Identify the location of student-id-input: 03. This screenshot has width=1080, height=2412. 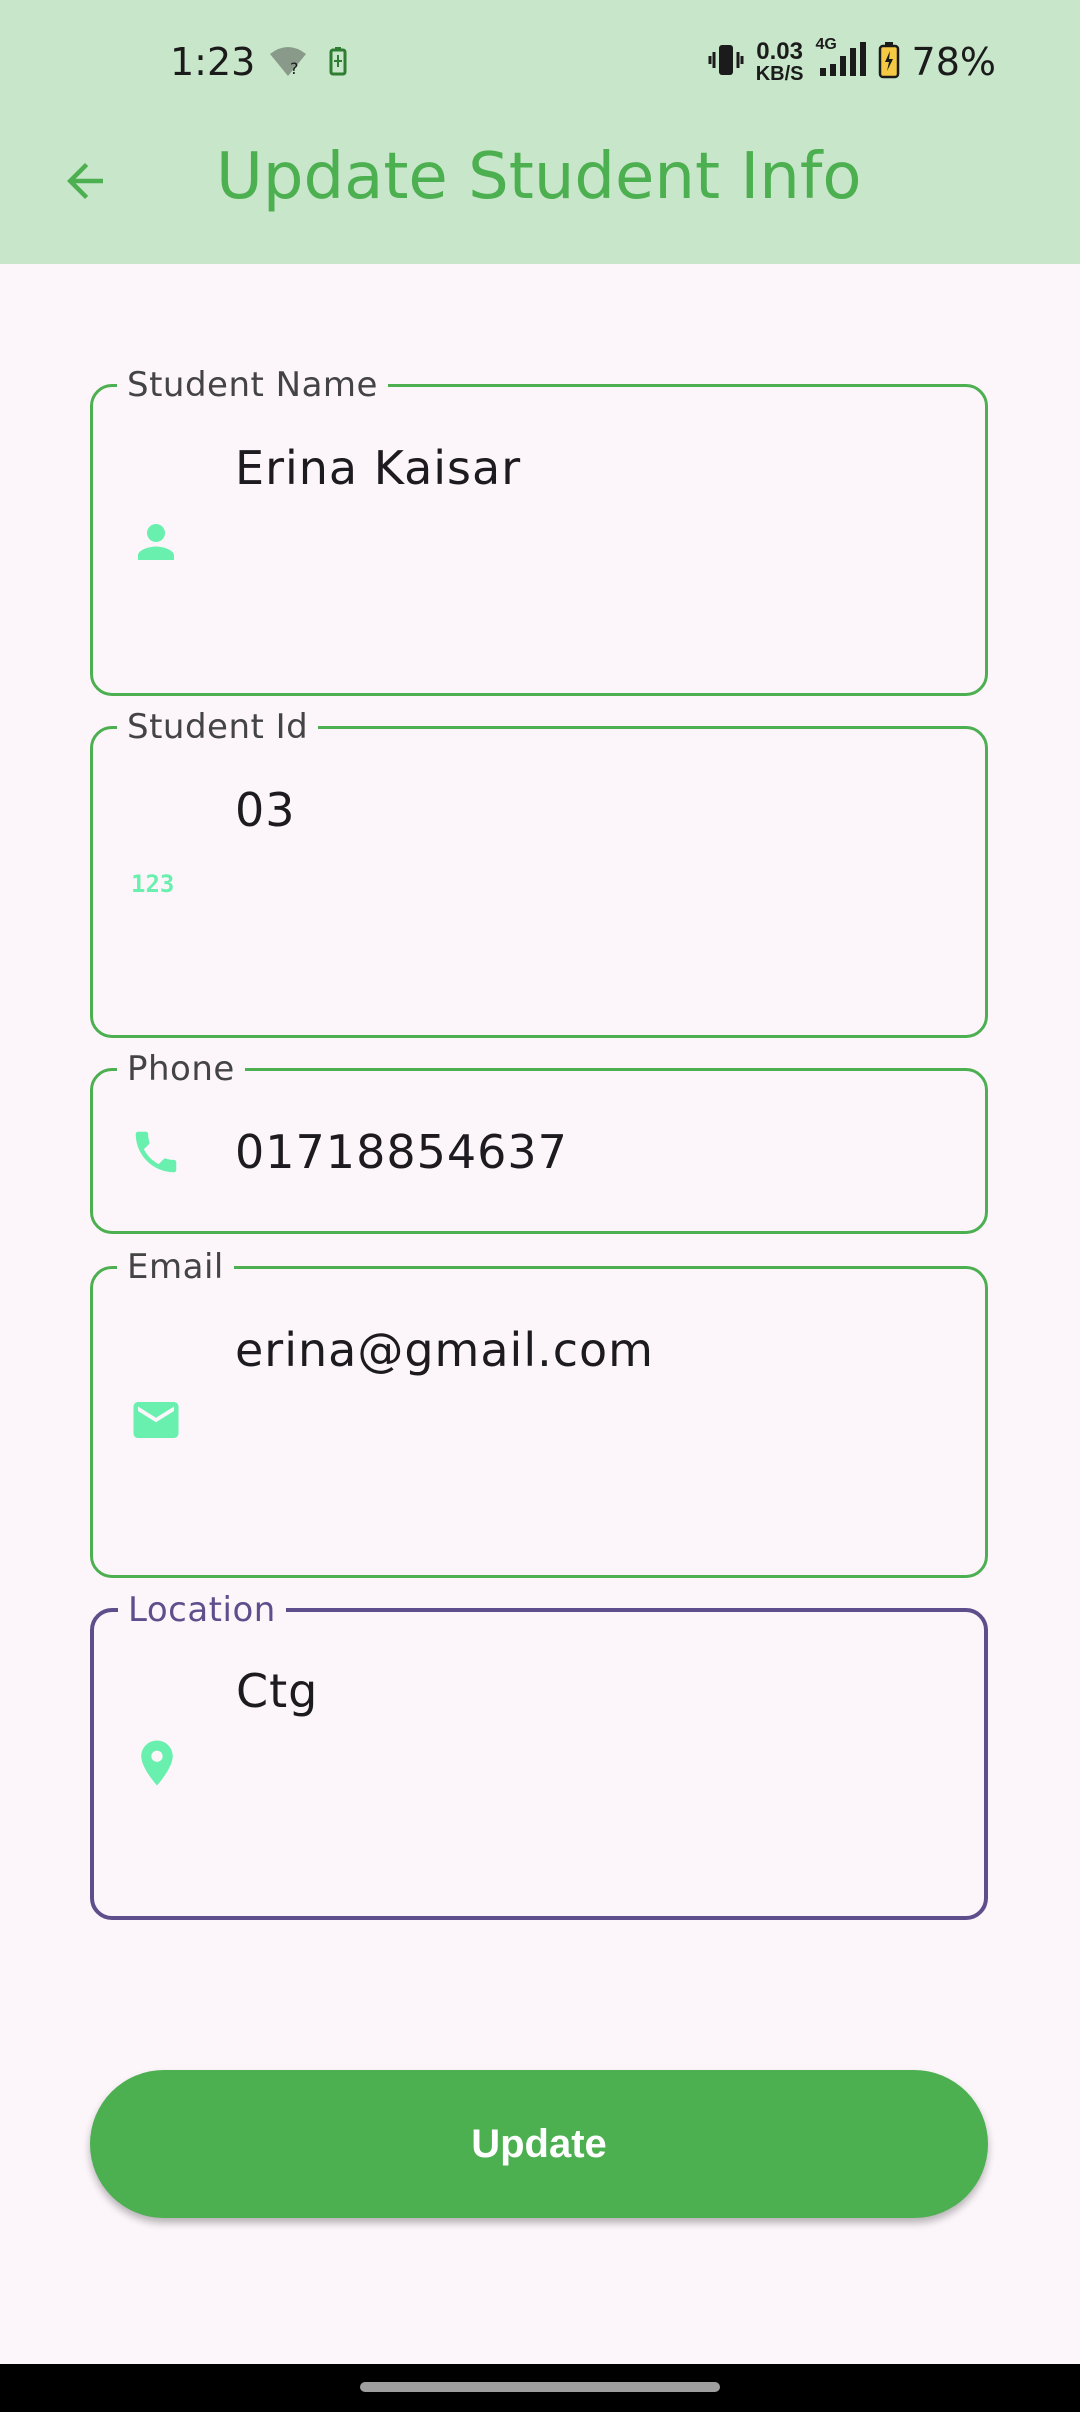
(265, 810).